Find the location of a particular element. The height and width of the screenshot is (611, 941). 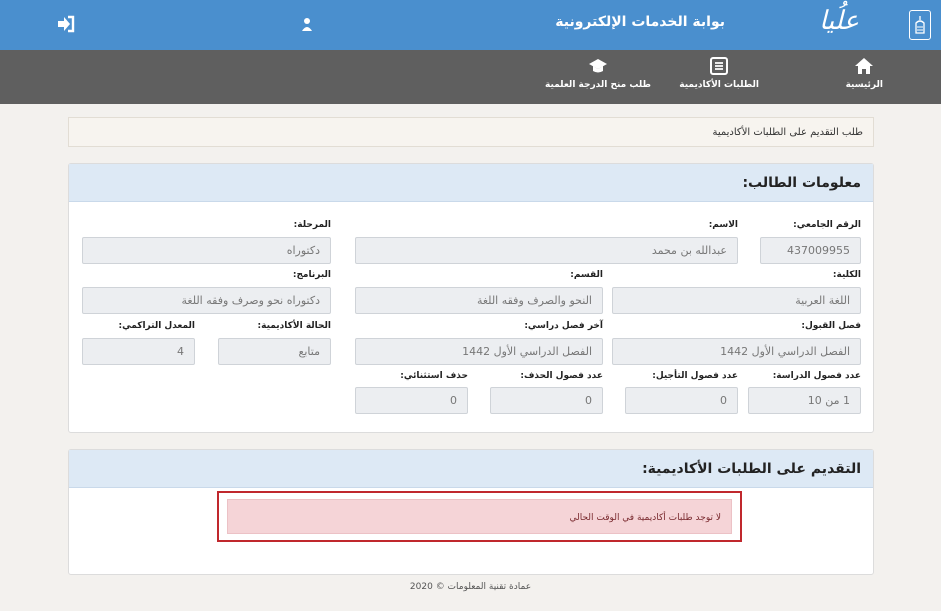

footer: عمادة تقنية المعلومات © 2020 is located at coordinates (470, 587).